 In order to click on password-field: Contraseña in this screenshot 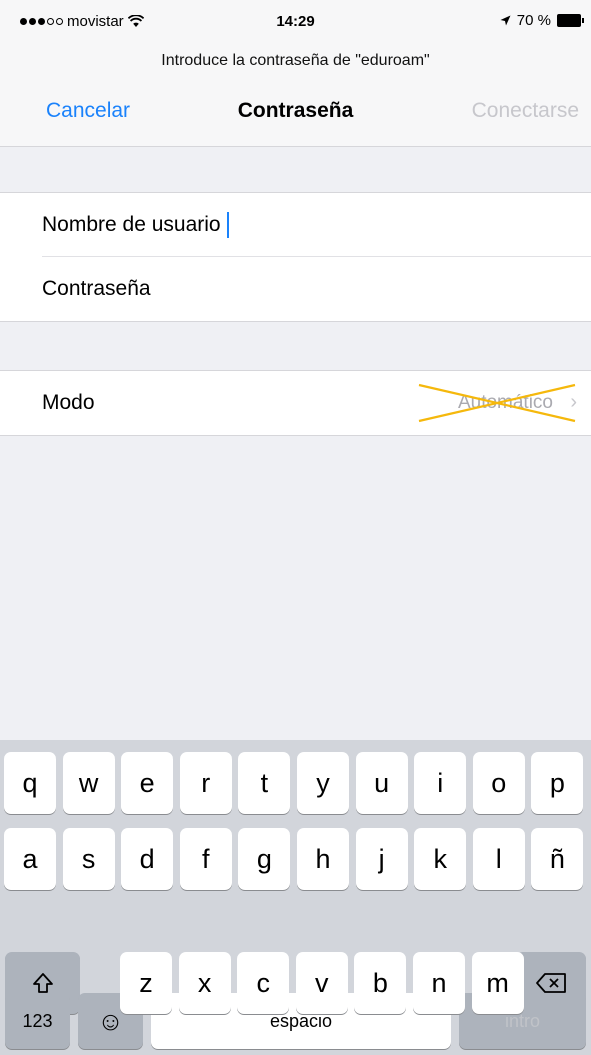, I will do `click(75, 289)`.